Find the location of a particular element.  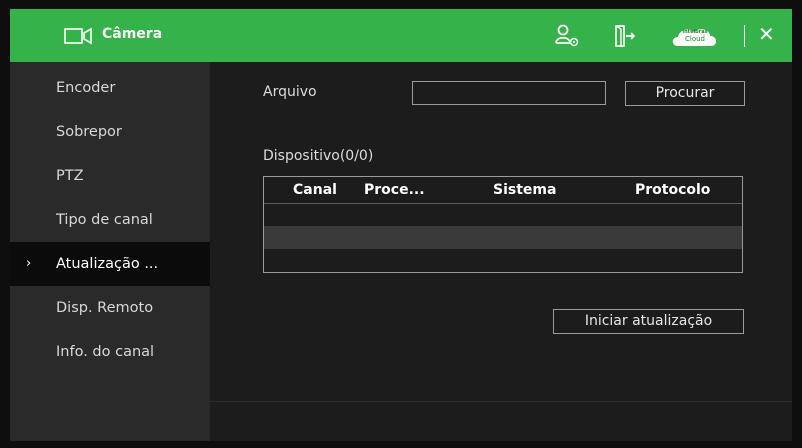

chevron-right-icon: › is located at coordinates (29, 263).